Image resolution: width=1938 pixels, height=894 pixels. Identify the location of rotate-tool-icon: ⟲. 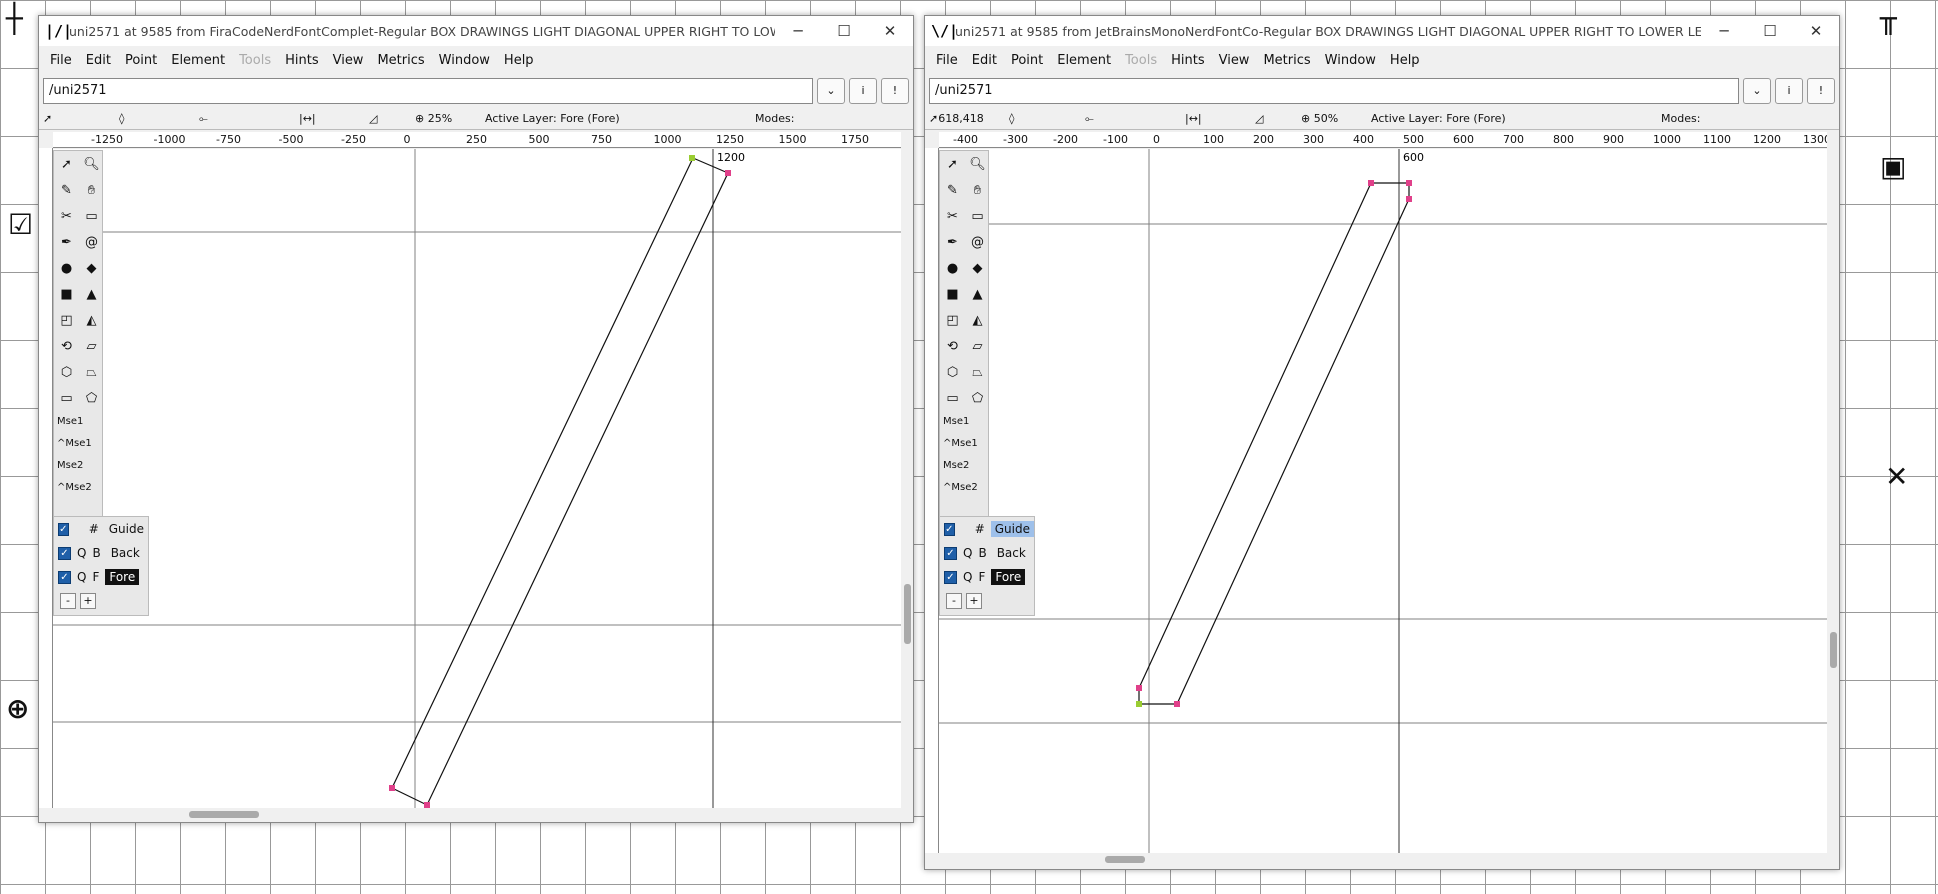
(952, 346).